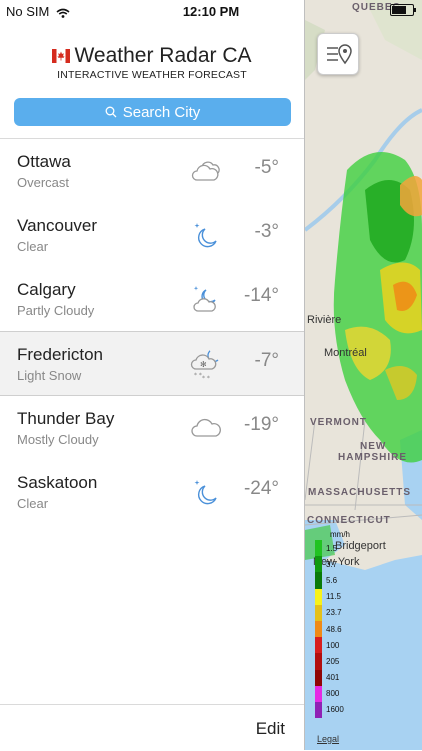 Image resolution: width=422 pixels, height=751 pixels. What do you see at coordinates (270, 729) in the screenshot?
I see `edit-button: Edit` at bounding box center [270, 729].